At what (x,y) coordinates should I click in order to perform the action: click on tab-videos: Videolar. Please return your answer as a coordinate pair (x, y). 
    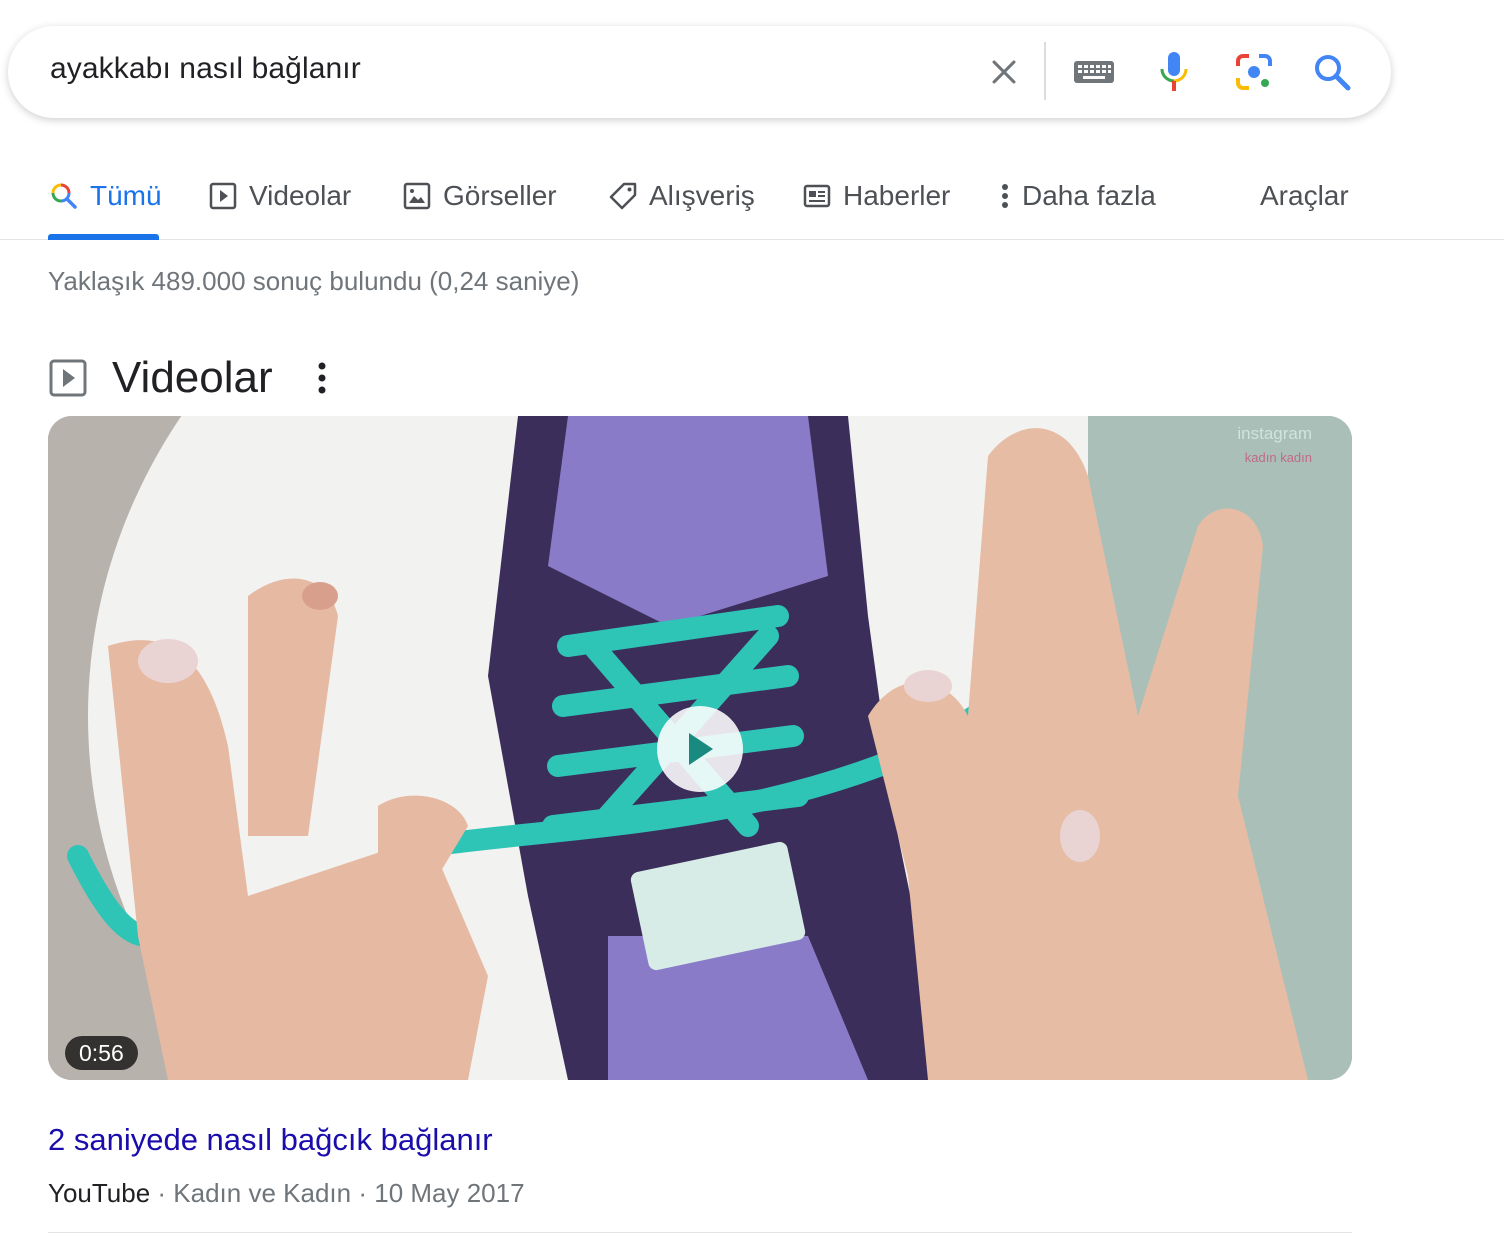
    Looking at the image, I should click on (279, 196).